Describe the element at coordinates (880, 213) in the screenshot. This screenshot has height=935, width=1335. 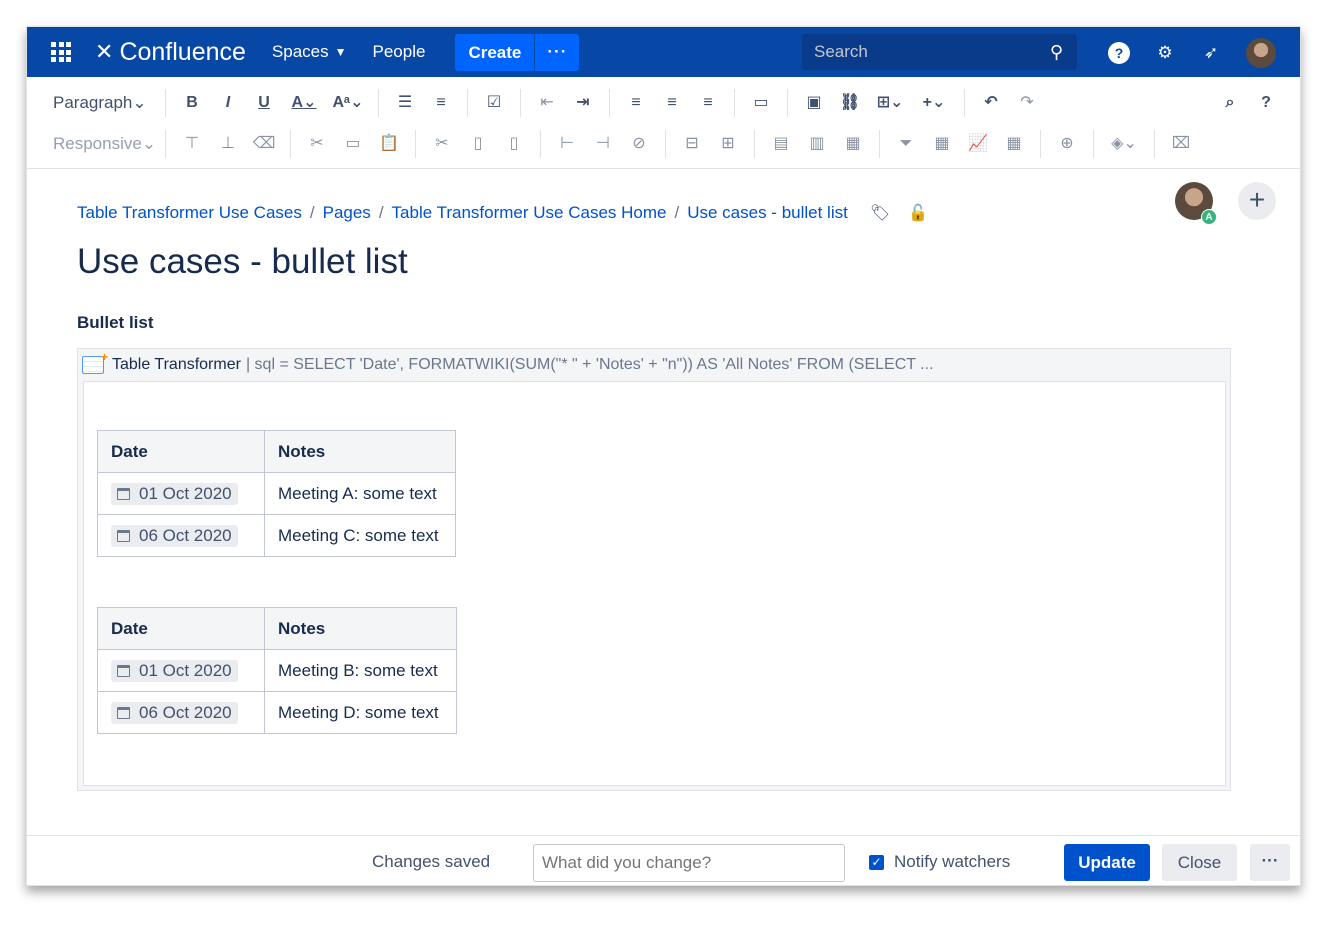
I see `label-icon: 🏷` at that location.